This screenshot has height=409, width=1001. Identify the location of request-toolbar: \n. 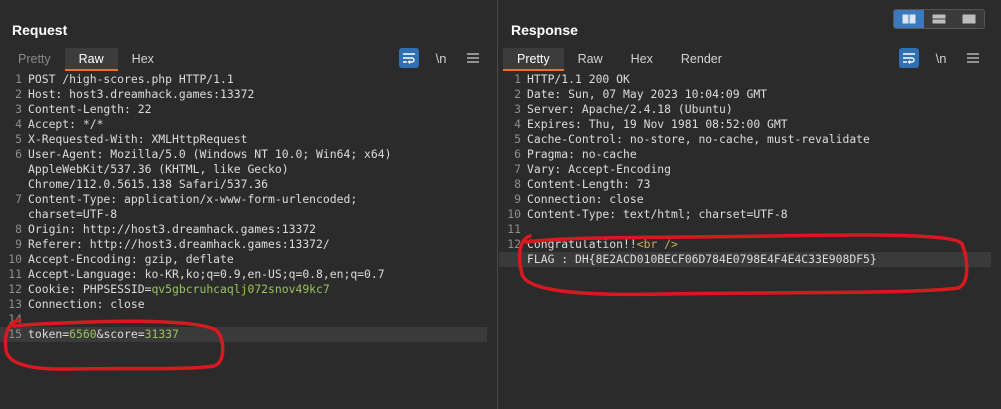
(441, 58).